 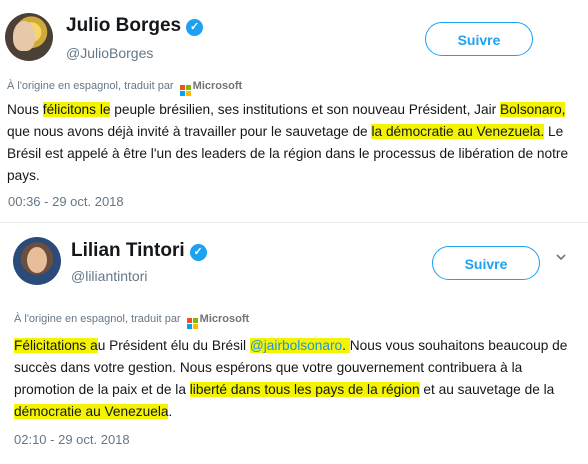 I want to click on mention-link: @jairbolsonaro, so click(x=296, y=345).